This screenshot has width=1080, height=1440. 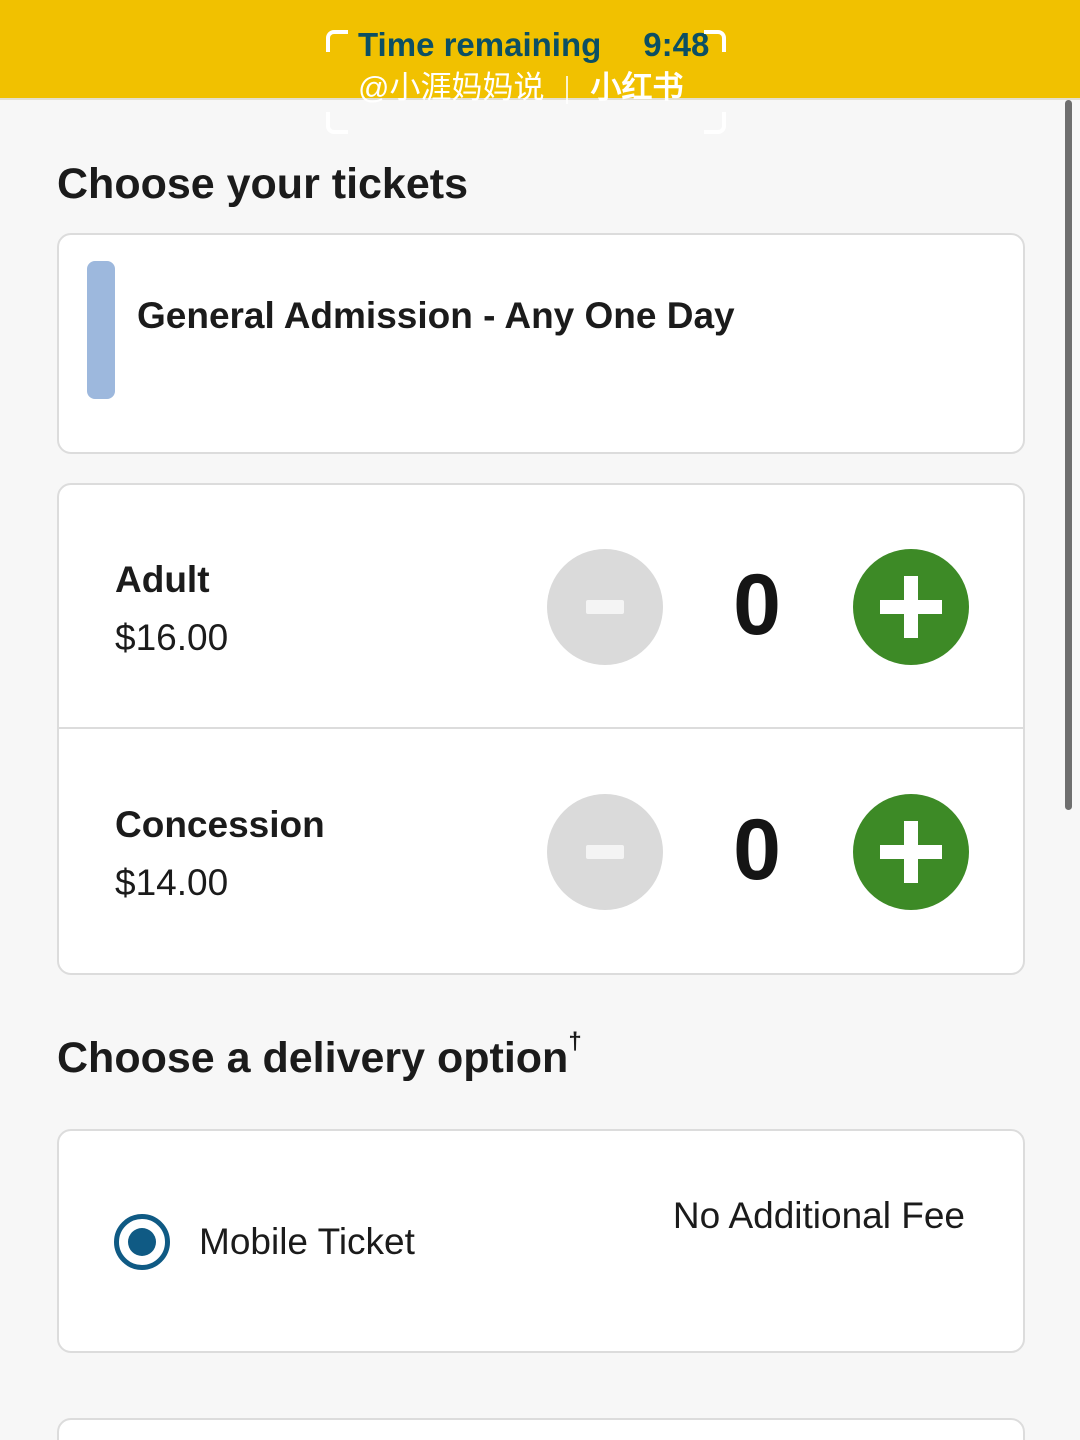 I want to click on watermark-handle: @小涯妈妈说, so click(x=451, y=87).